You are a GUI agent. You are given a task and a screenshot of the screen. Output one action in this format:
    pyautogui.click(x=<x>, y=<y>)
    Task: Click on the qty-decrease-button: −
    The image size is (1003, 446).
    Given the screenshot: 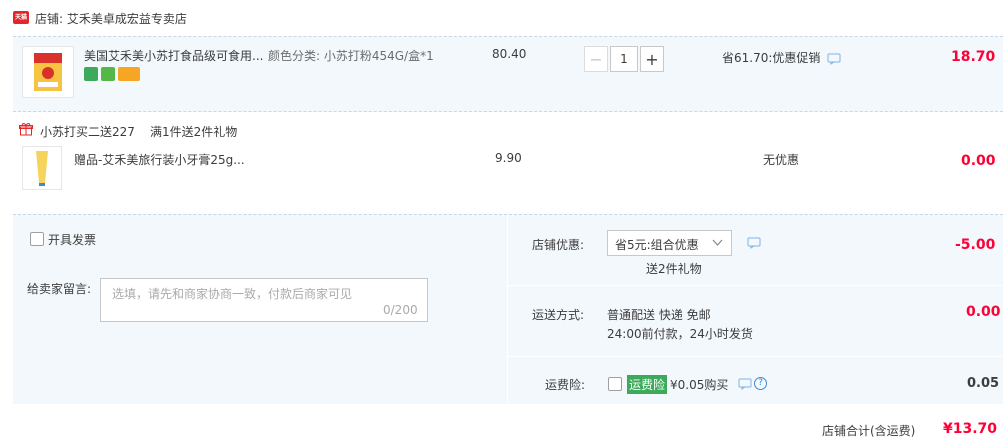 What is the action you would take?
    pyautogui.click(x=596, y=59)
    